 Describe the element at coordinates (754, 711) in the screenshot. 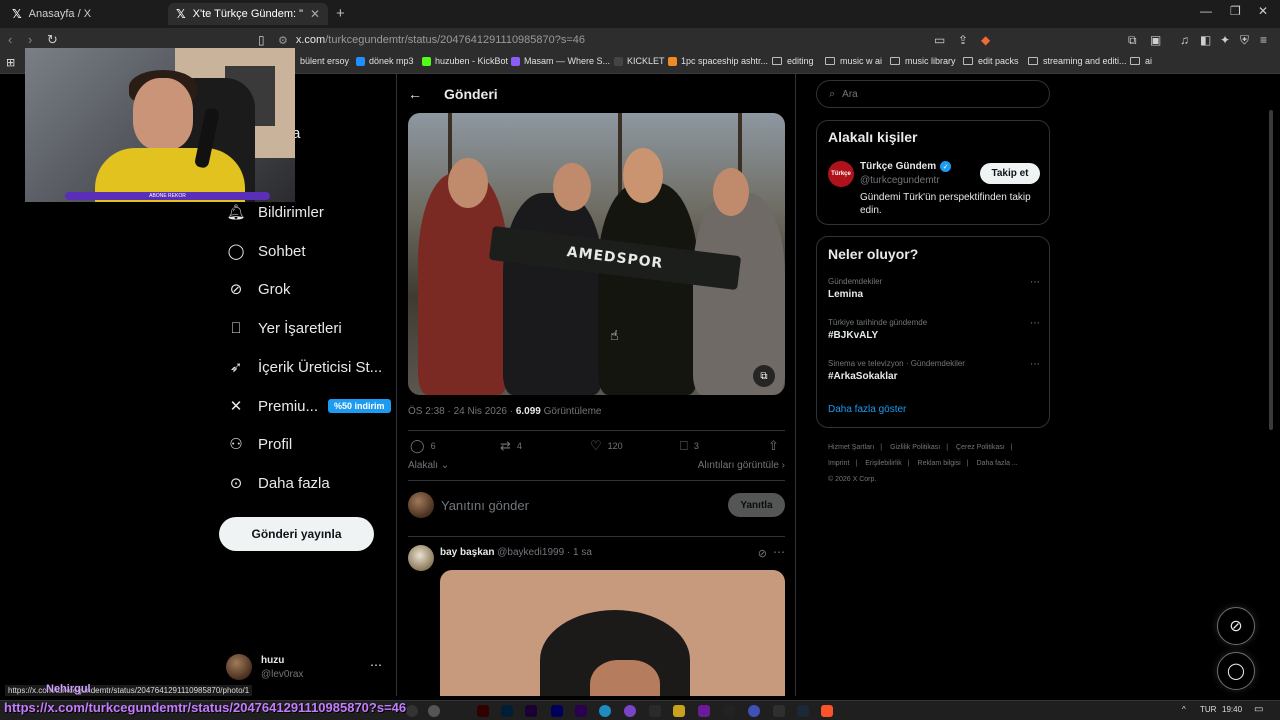

I see `discord-icon` at that location.